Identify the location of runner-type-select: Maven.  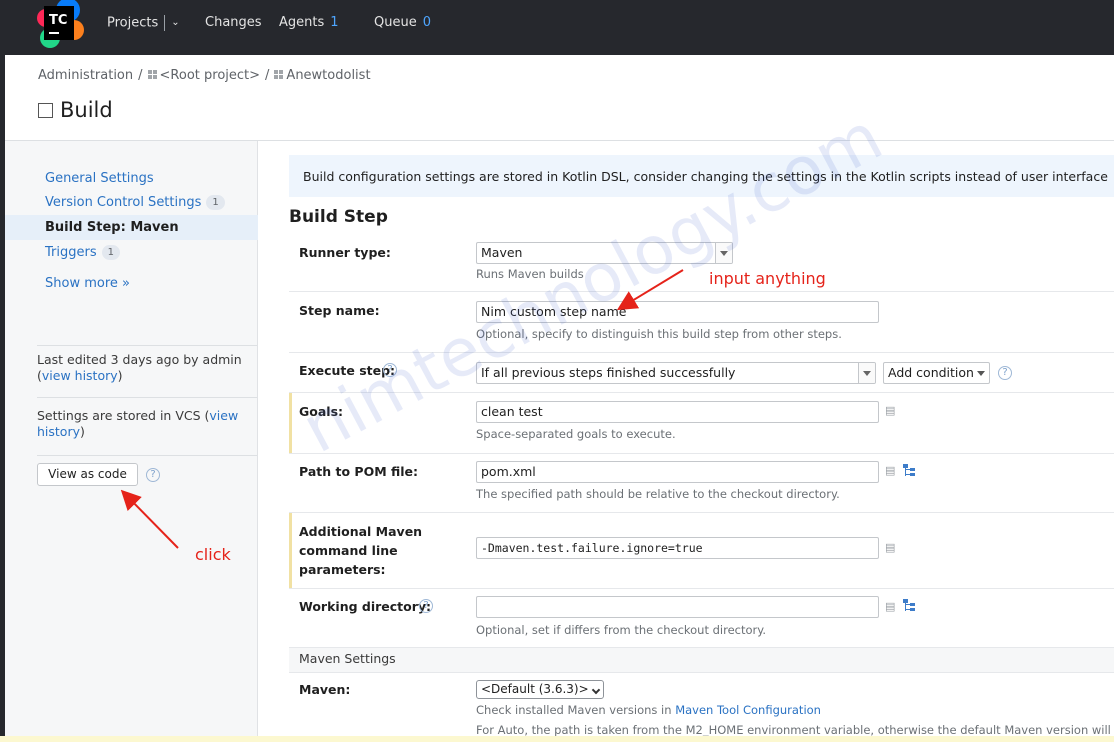
(604, 253).